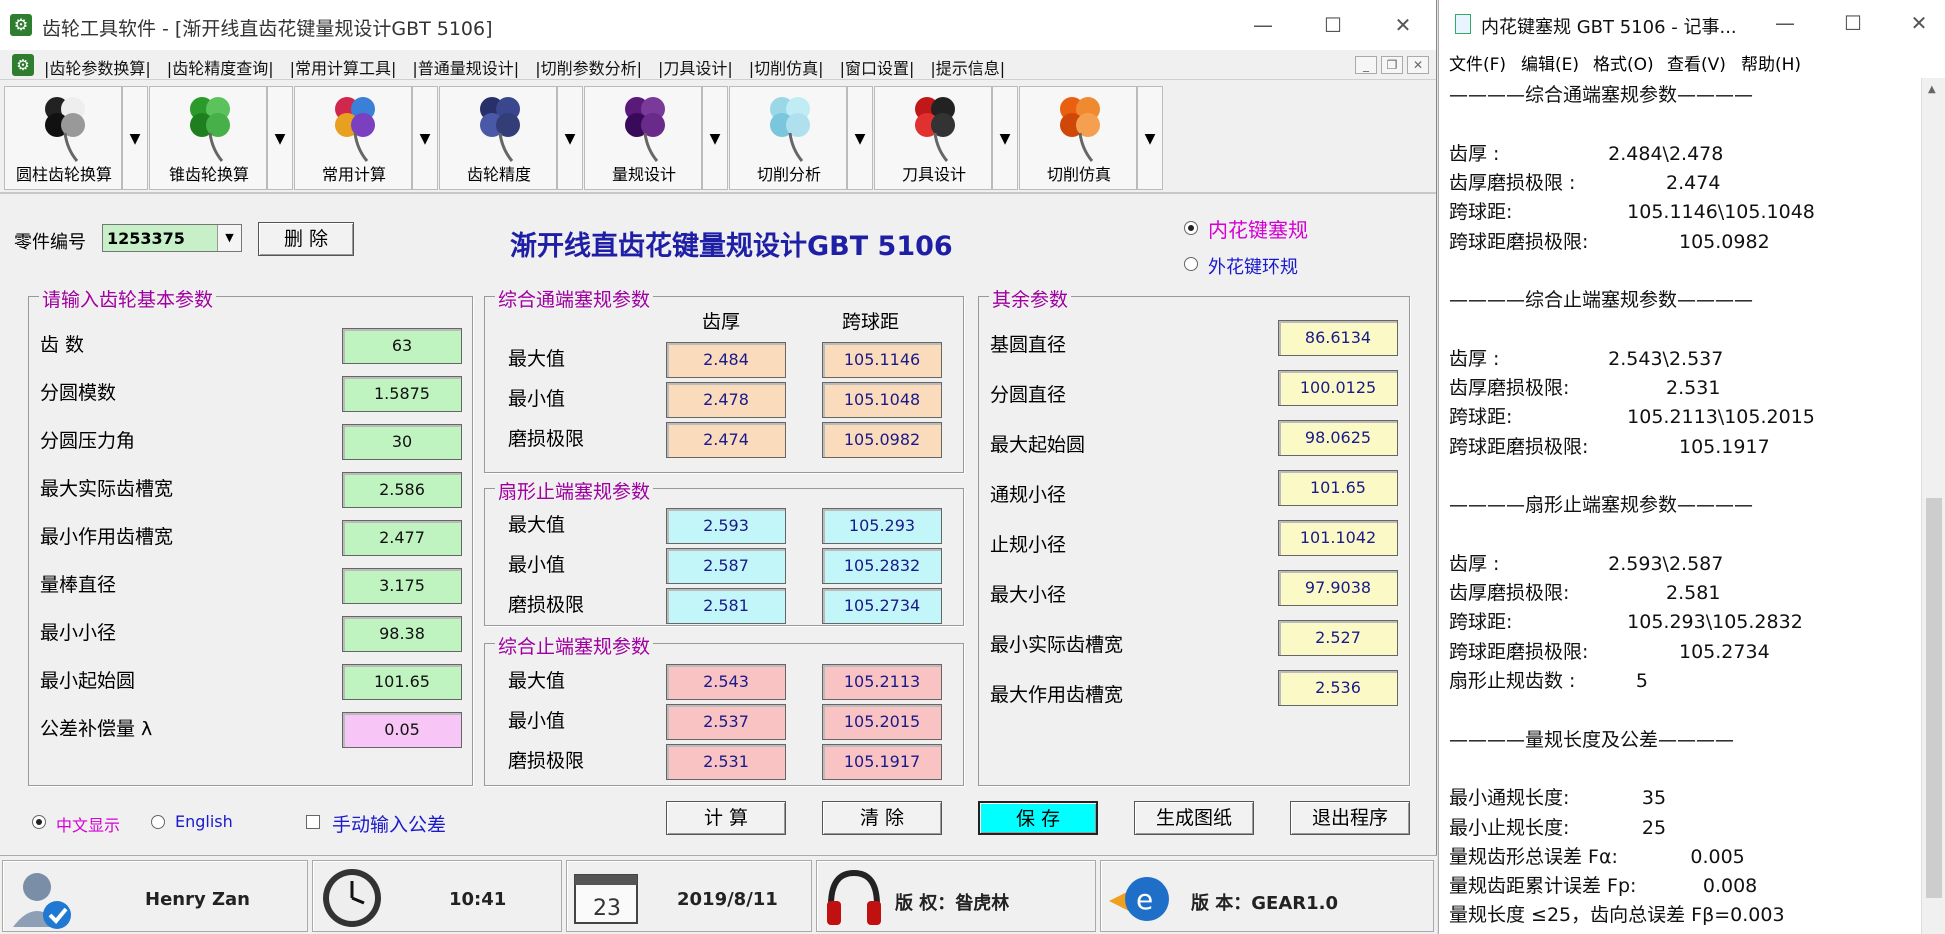  Describe the element at coordinates (402, 394) in the screenshot. I see `basic-param-input: 1.5875` at that location.